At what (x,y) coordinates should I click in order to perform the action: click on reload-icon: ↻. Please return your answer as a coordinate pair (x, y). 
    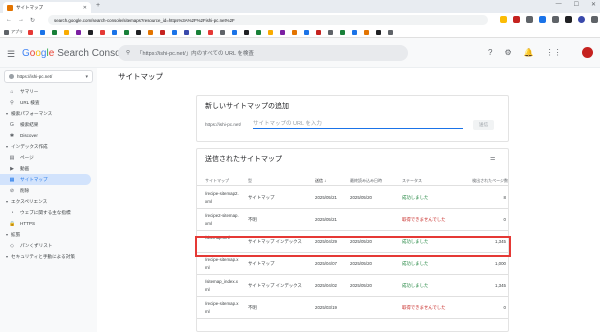
    Looking at the image, I should click on (32, 20).